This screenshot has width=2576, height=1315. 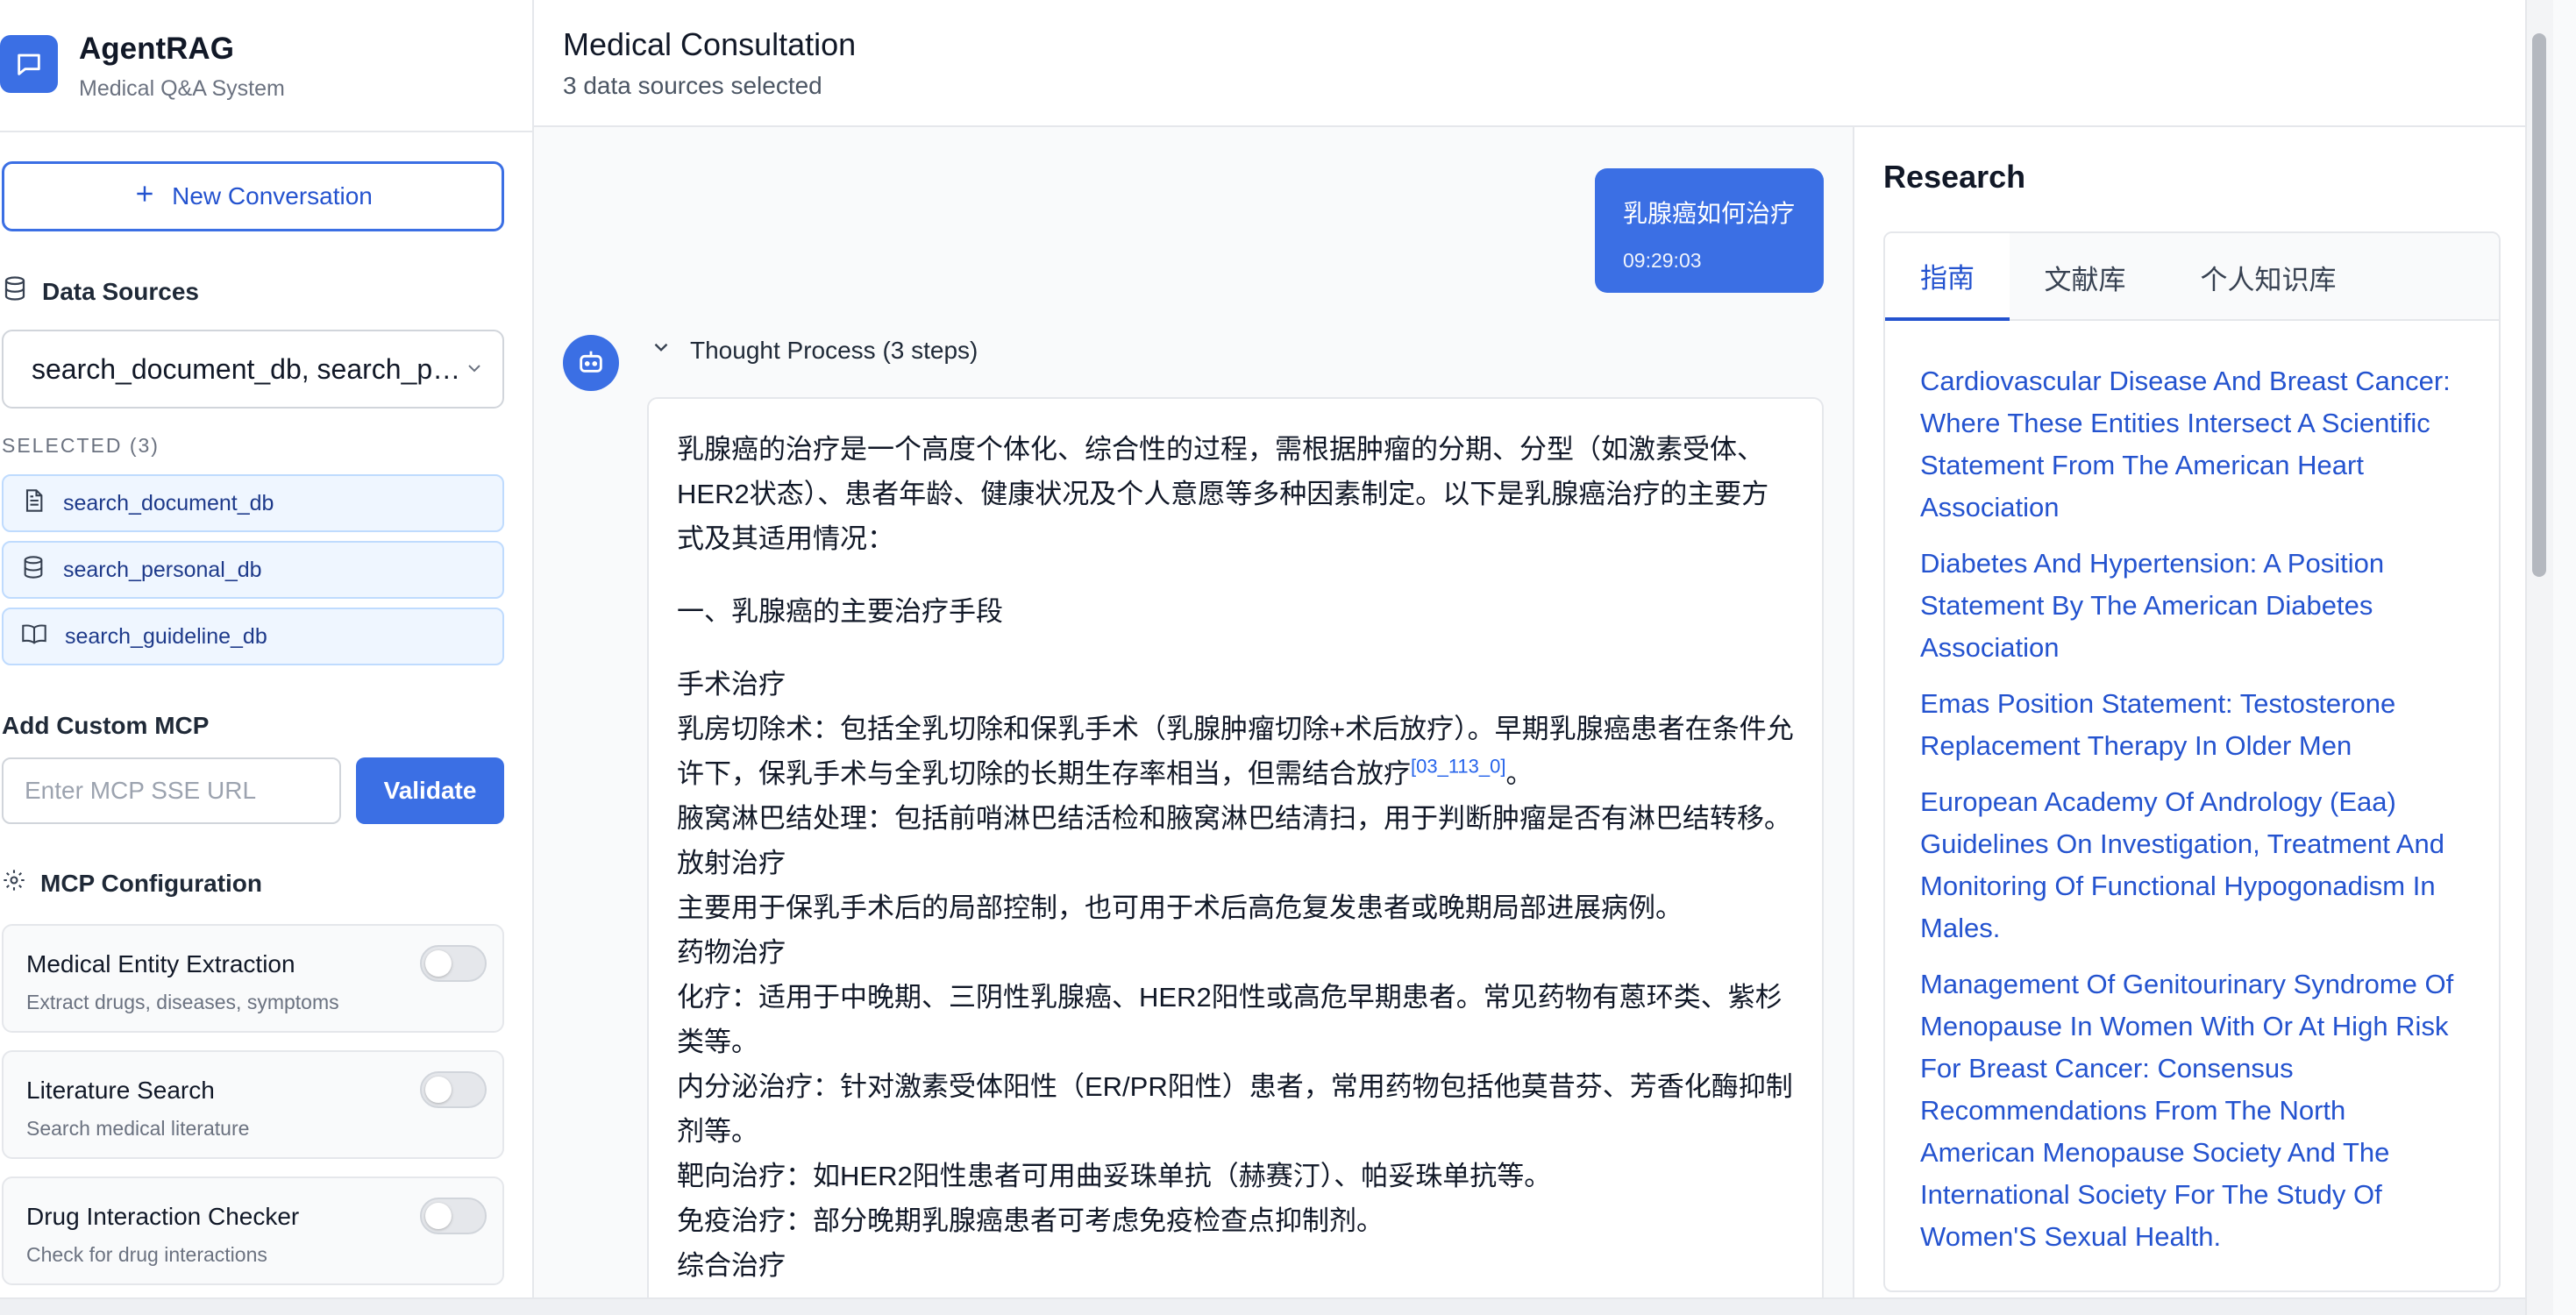 What do you see at coordinates (1262, 1306) in the screenshot?
I see `horizontal-scrollbar` at bounding box center [1262, 1306].